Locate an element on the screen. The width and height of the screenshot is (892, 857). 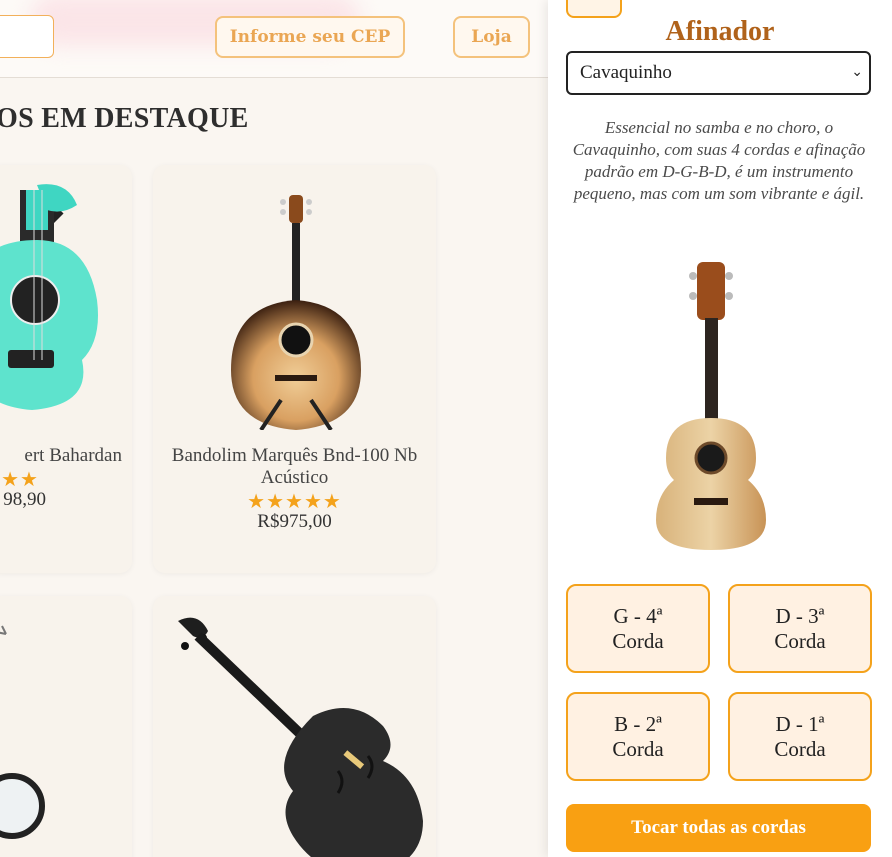
mandolin-image is located at coordinates (296, 312).